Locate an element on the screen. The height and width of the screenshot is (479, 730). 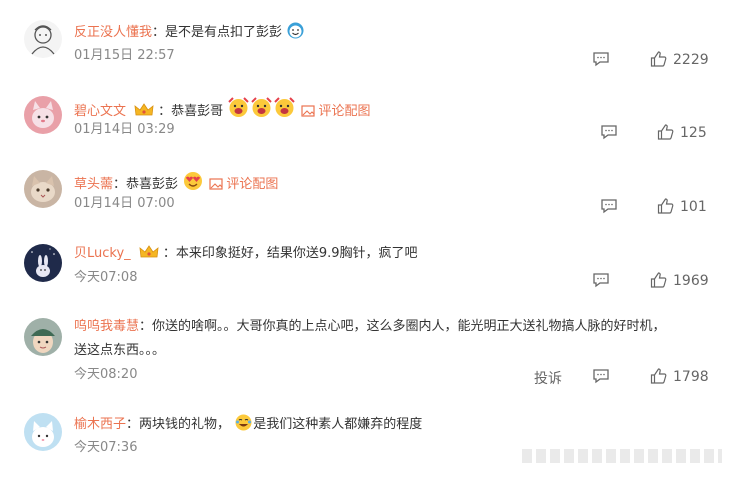
like-button: 1798 is located at coordinates (679, 377).